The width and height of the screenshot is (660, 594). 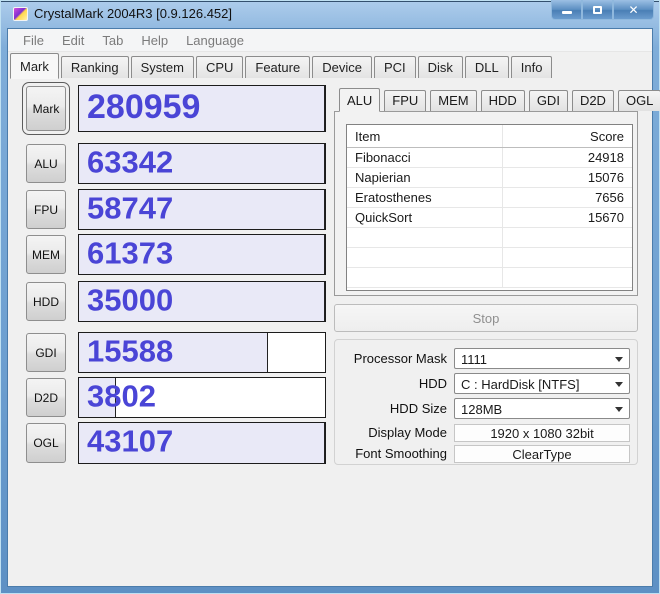 What do you see at coordinates (215, 40) in the screenshot?
I see `menu-language: Language` at bounding box center [215, 40].